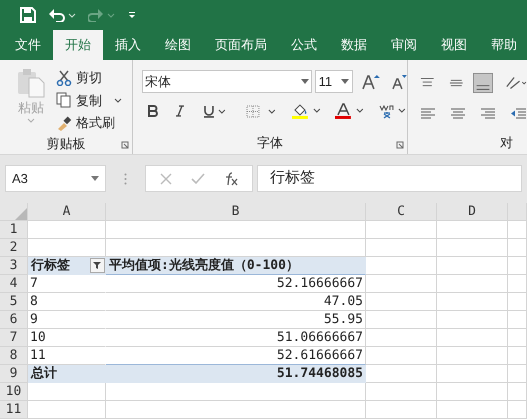 The width and height of the screenshot is (527, 419). What do you see at coordinates (153, 111) in the screenshot?
I see `bold-icon` at bounding box center [153, 111].